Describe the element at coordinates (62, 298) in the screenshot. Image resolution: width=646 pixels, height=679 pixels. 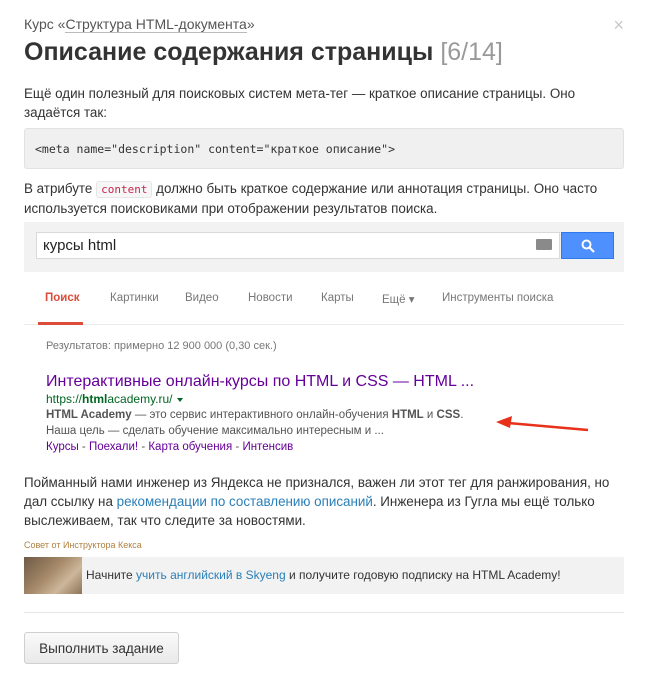
I see `tab-search: Поиск` at that location.